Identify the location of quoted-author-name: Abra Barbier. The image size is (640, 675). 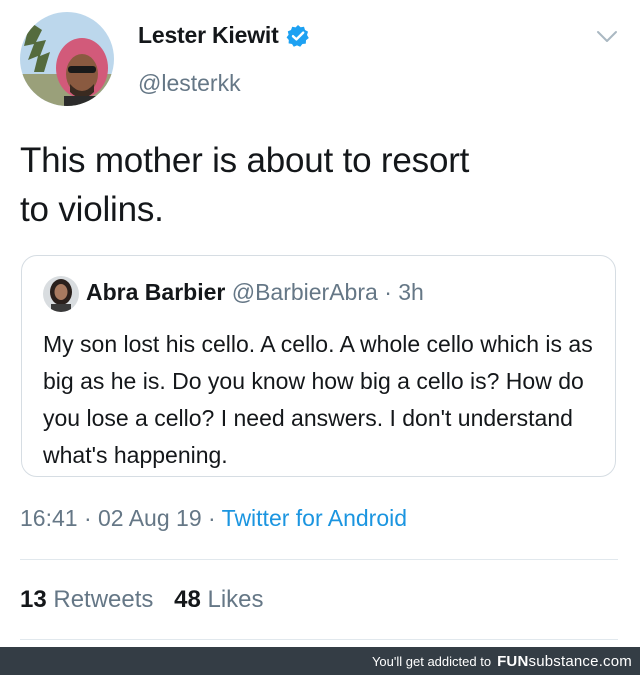
(155, 292).